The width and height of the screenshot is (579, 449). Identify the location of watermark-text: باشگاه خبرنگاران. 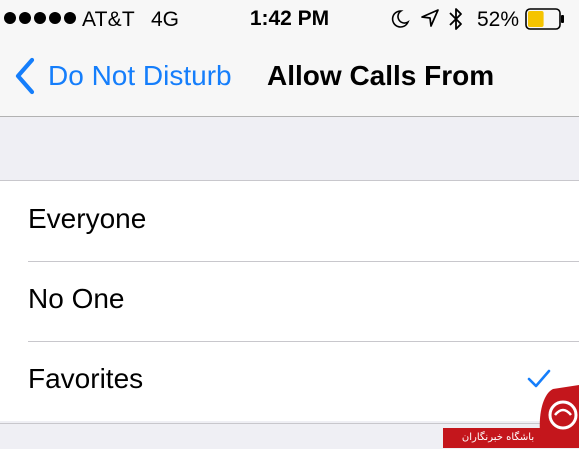
(498, 438).